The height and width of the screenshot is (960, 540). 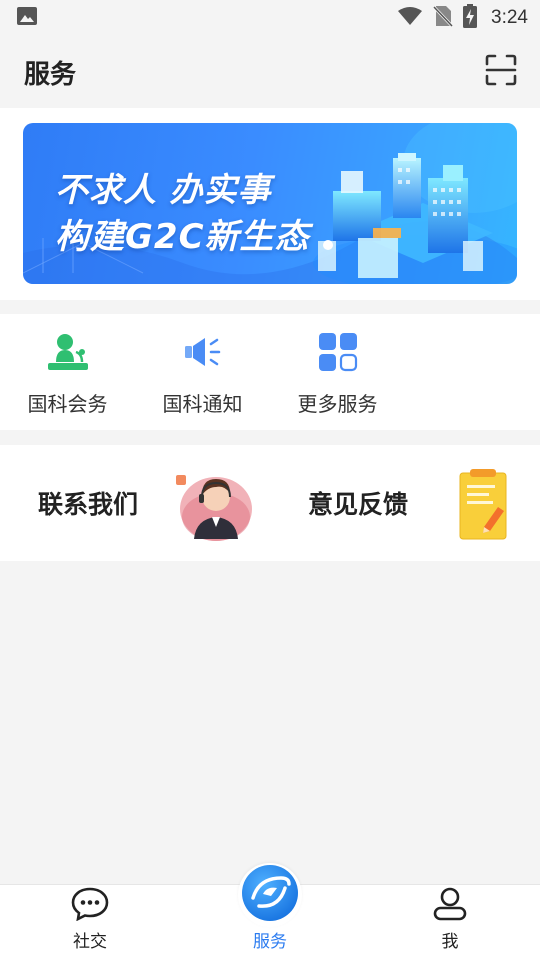 I want to click on wifi-icon, so click(x=410, y=18).